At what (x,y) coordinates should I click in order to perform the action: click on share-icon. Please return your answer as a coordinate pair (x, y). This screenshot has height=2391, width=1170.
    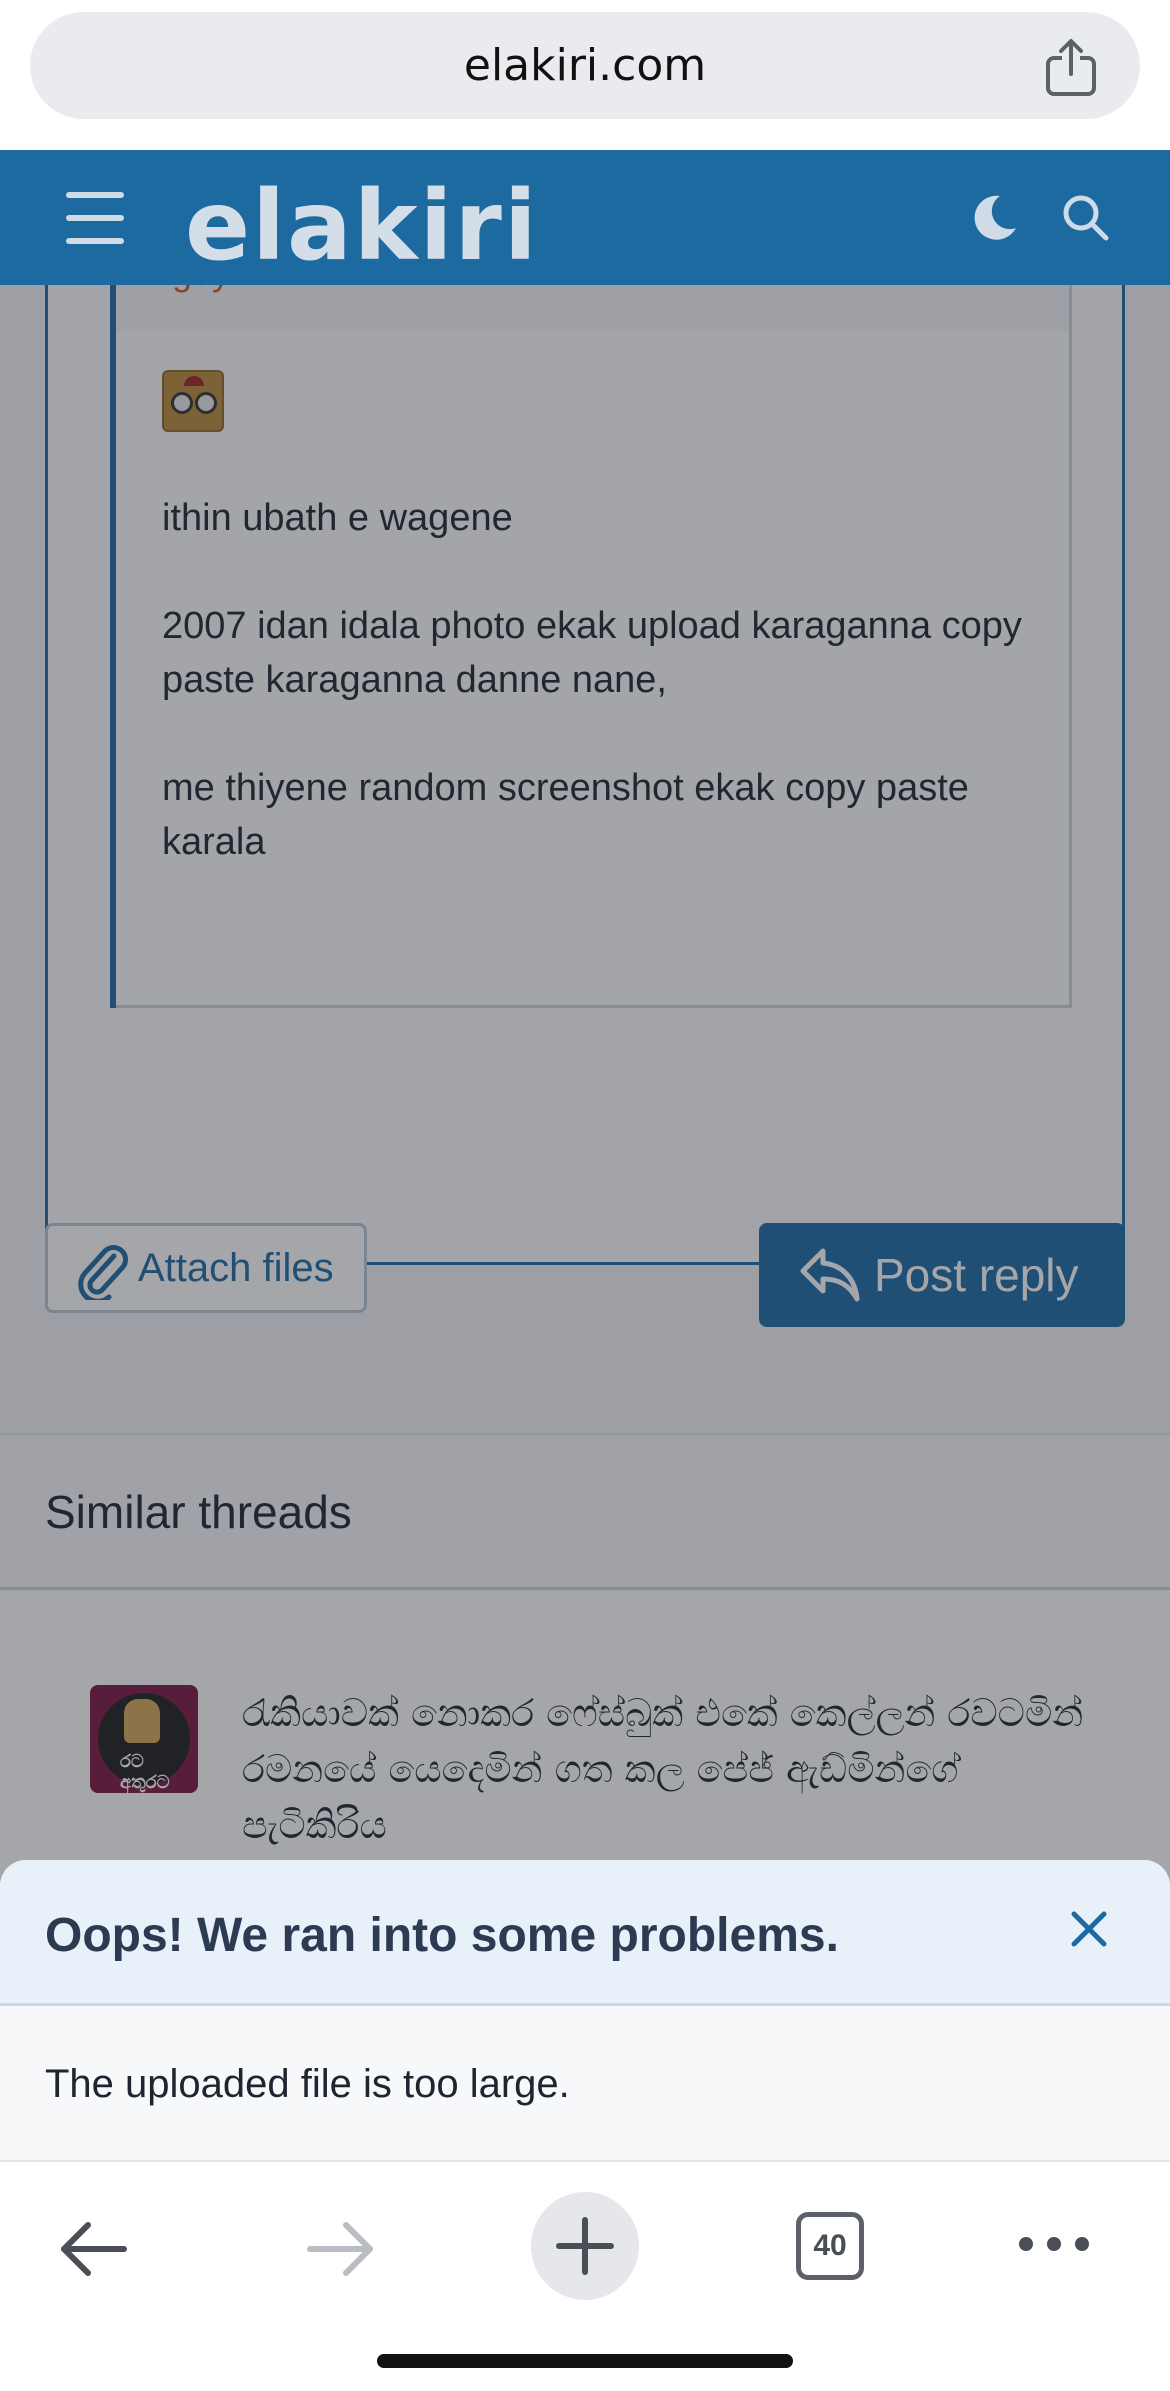
    Looking at the image, I should click on (1071, 68).